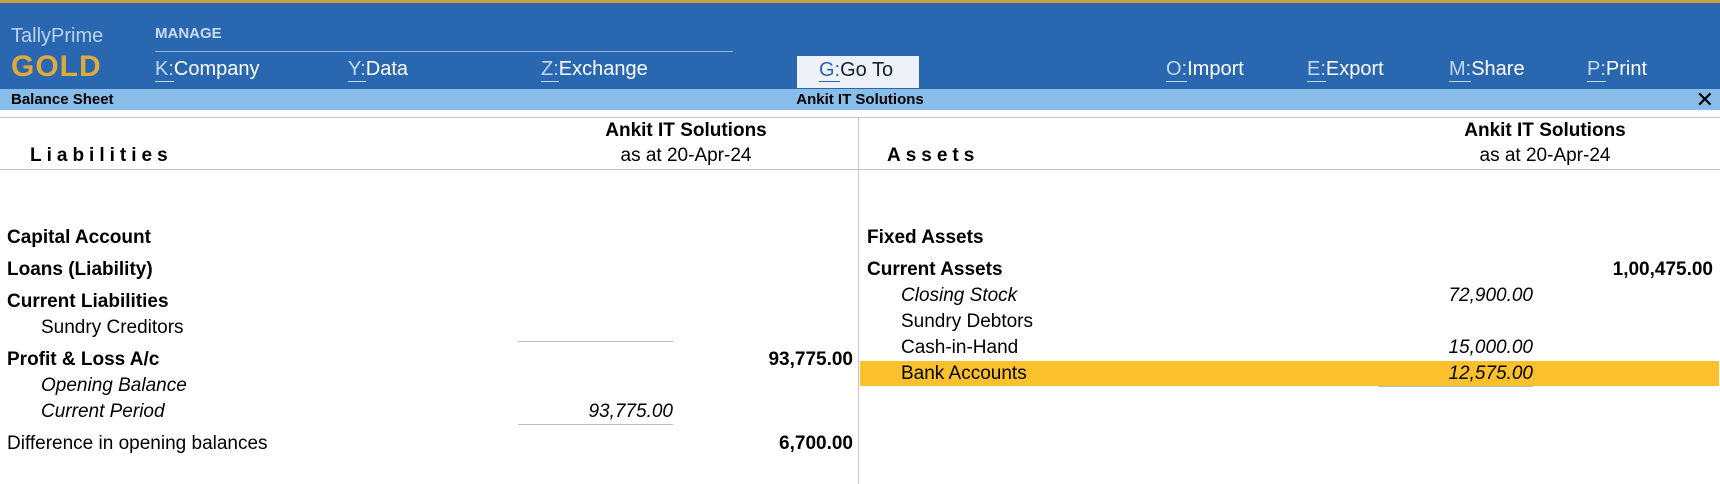  What do you see at coordinates (56, 66) in the screenshot?
I see `brand-tier: GOLD` at bounding box center [56, 66].